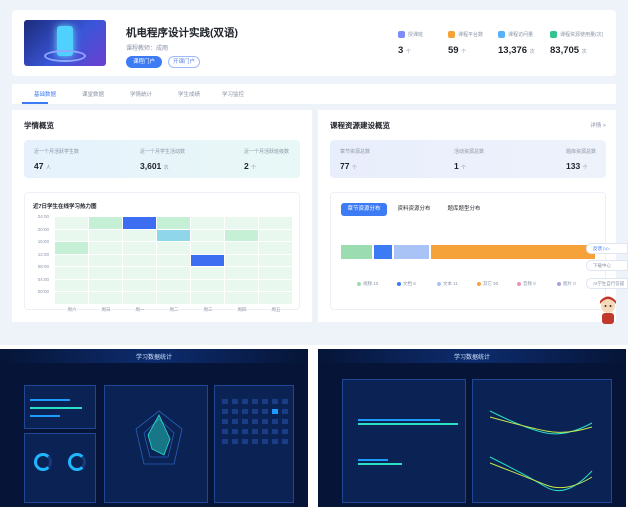 The image size is (628, 507). Describe the element at coordinates (93, 94) in the screenshot. I see `tab-class-data: 课堂数据` at that location.